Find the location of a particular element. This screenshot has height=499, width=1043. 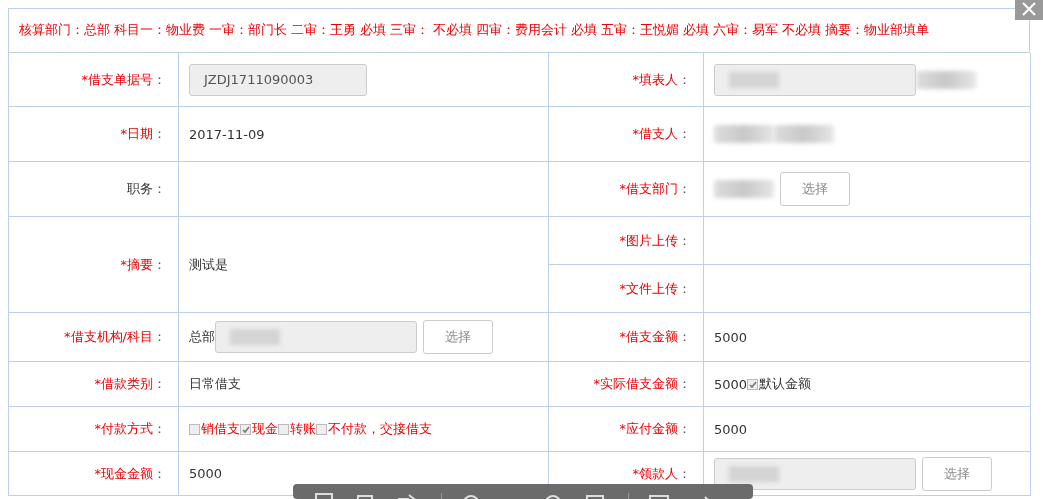

checkbox-label: 不付款，交接借支 is located at coordinates (380, 429).